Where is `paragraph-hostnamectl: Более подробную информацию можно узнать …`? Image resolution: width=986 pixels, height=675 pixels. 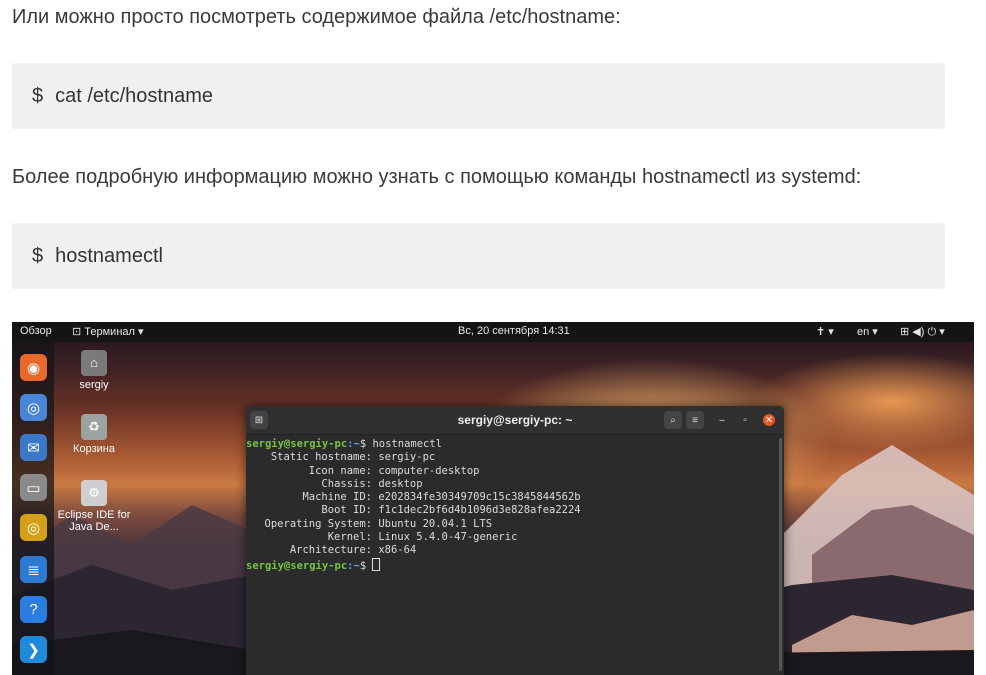 paragraph-hostnamectl: Более подробную информацию можно узнать … is located at coordinates (437, 177).